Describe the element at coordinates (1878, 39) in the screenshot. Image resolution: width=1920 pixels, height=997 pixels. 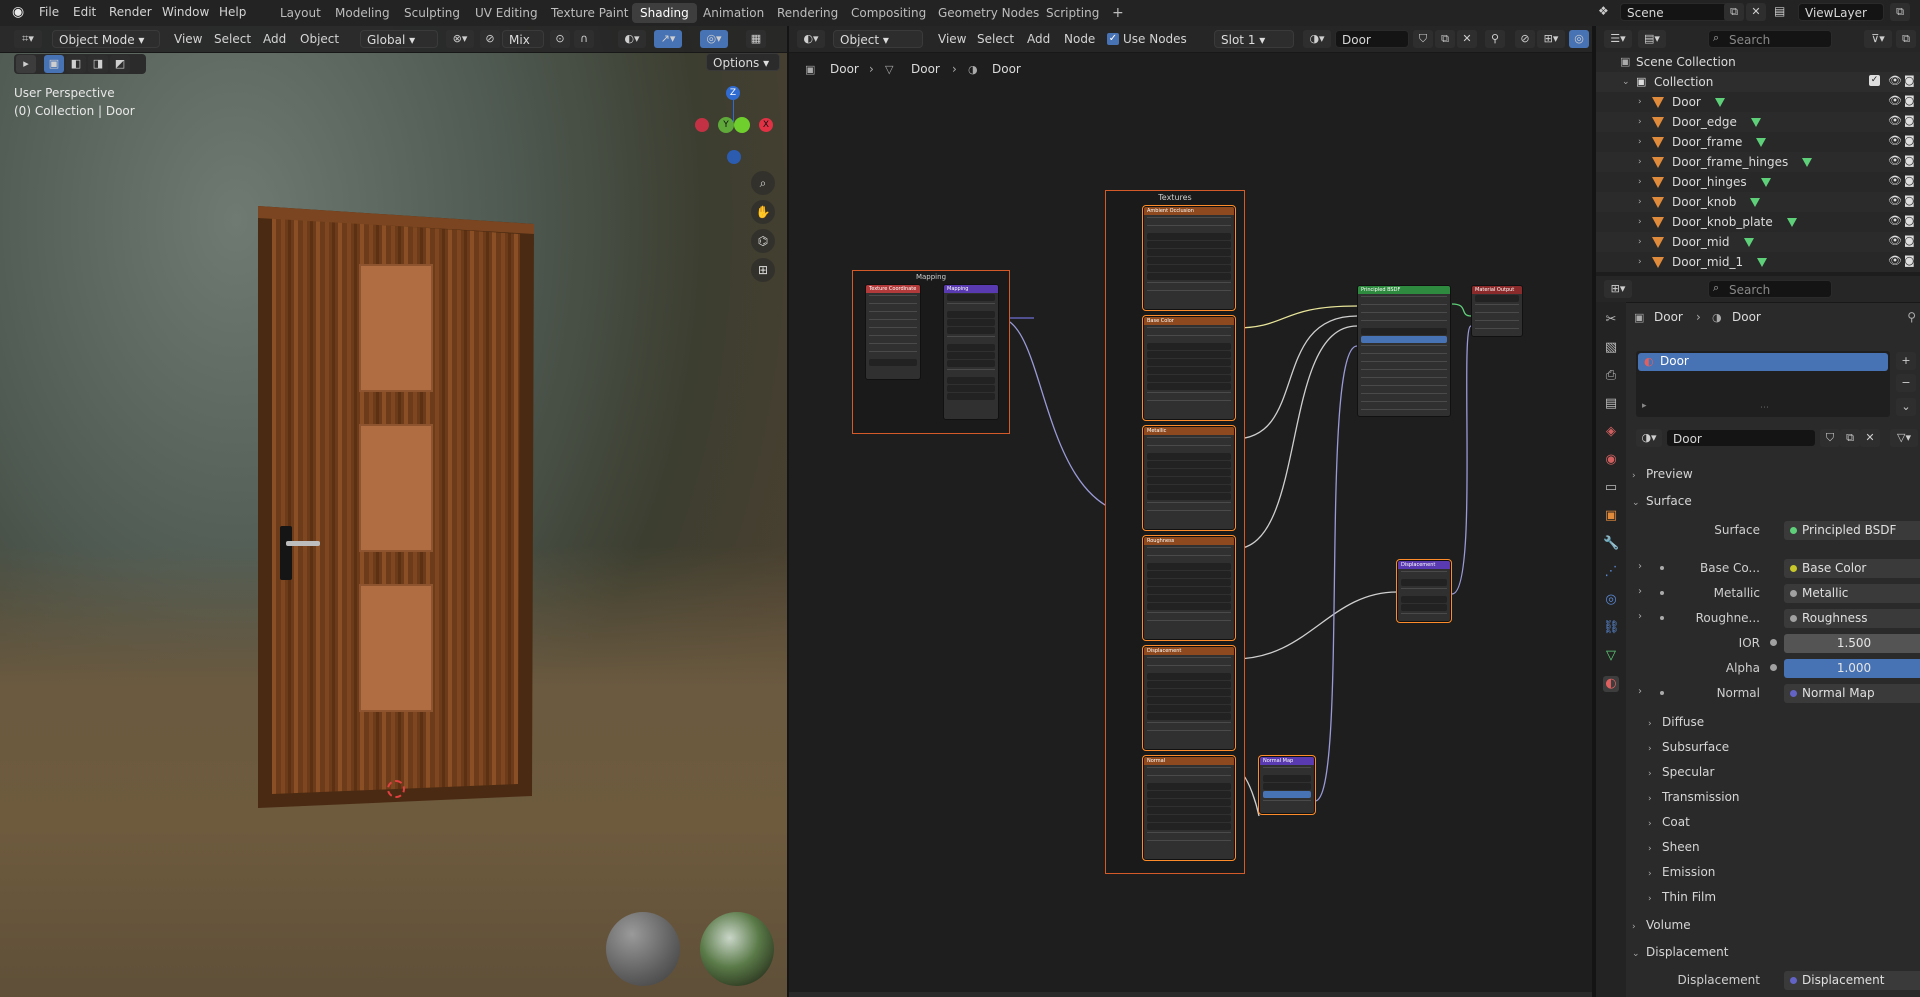
I see `filter-icon: ⊽▾` at that location.